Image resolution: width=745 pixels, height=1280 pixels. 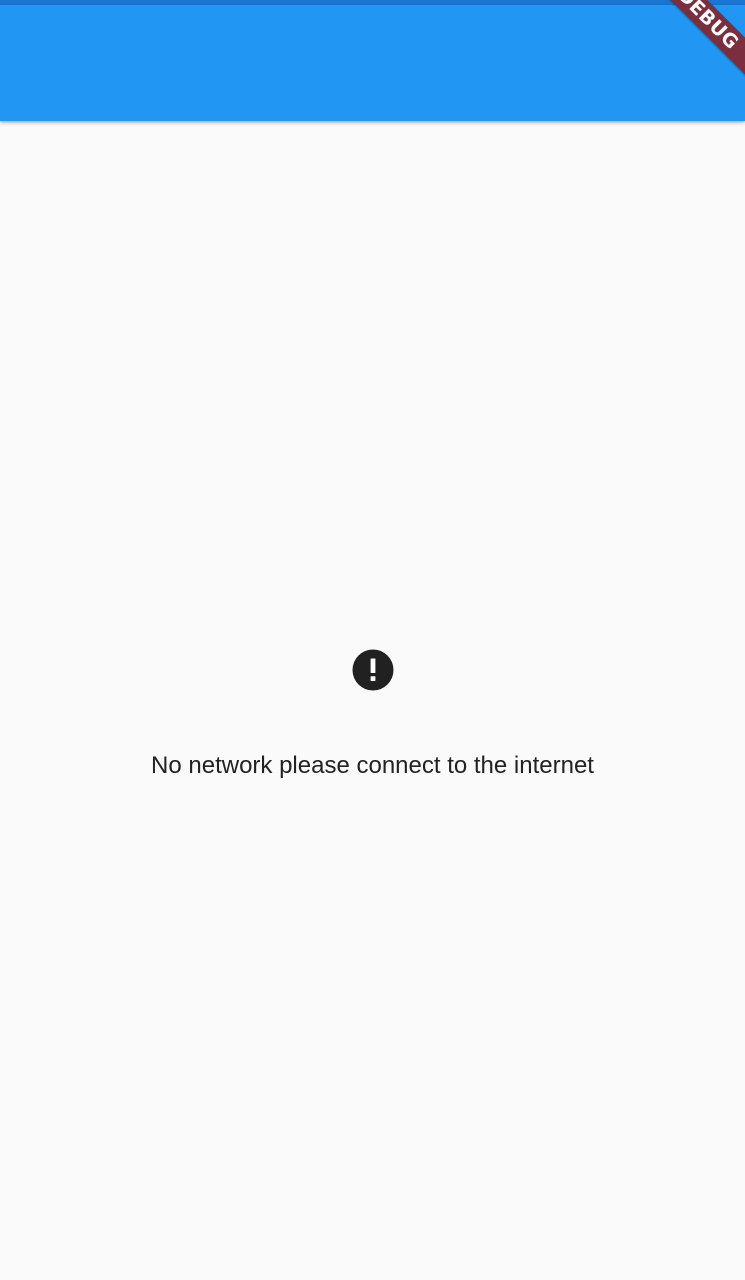 What do you see at coordinates (373, 670) in the screenshot?
I see `error-icon` at bounding box center [373, 670].